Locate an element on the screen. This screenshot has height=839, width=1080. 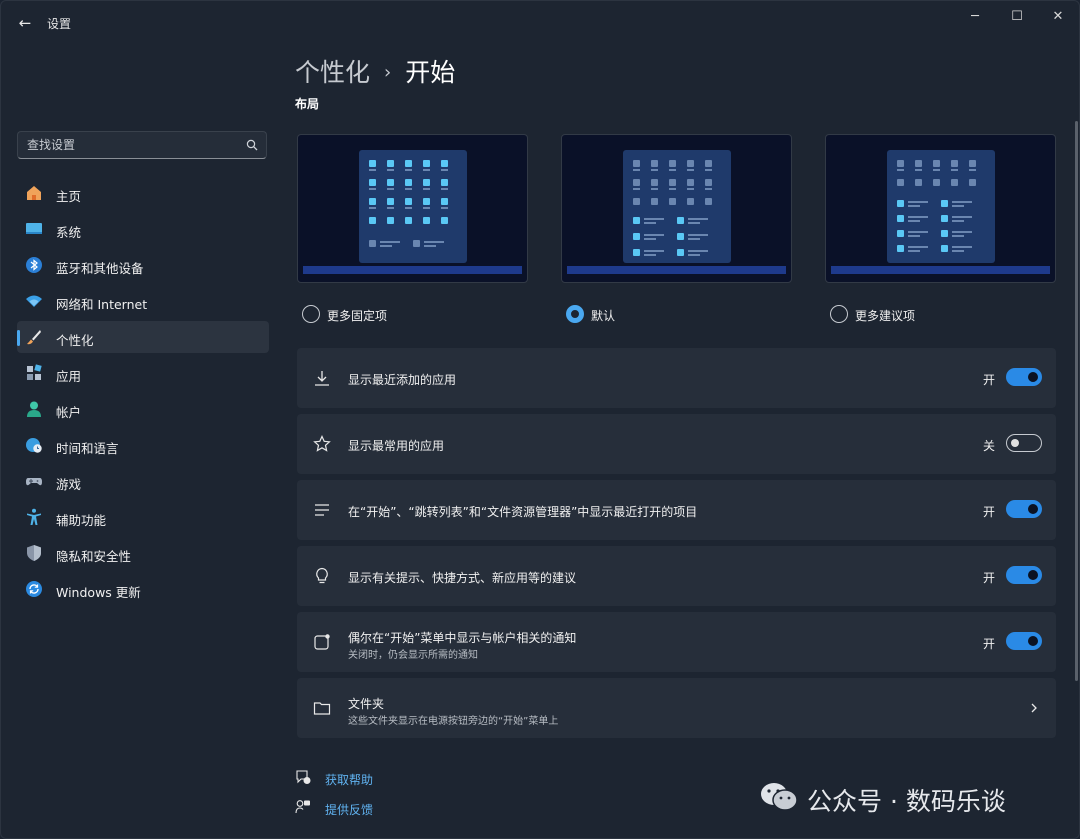
star-icon is located at coordinates (322, 443).